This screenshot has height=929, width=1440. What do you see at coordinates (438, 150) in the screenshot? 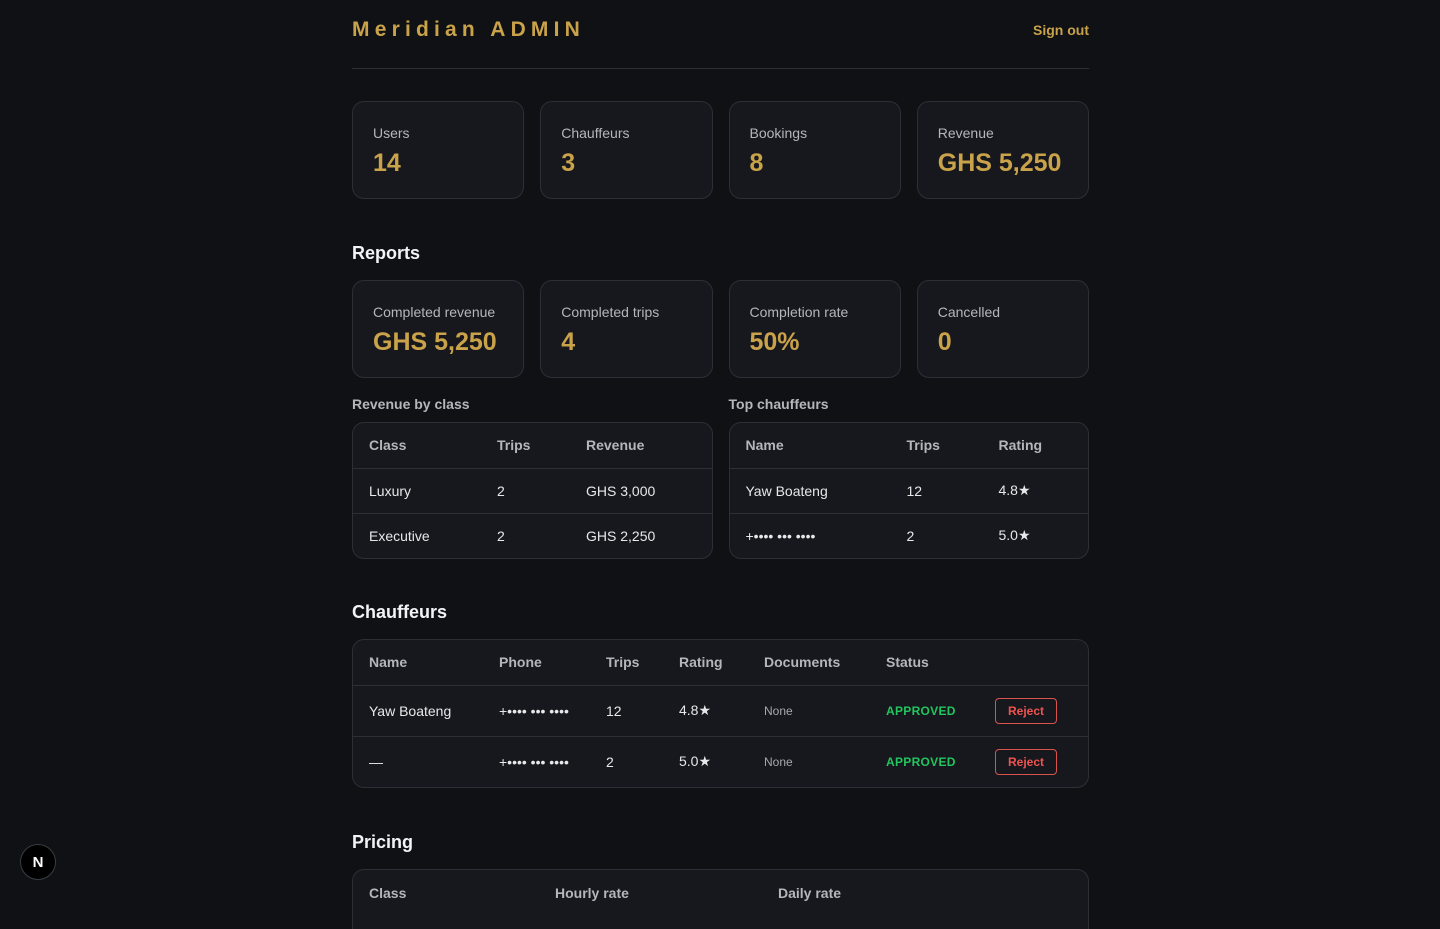
I see `stat-card-users: Users 14` at bounding box center [438, 150].